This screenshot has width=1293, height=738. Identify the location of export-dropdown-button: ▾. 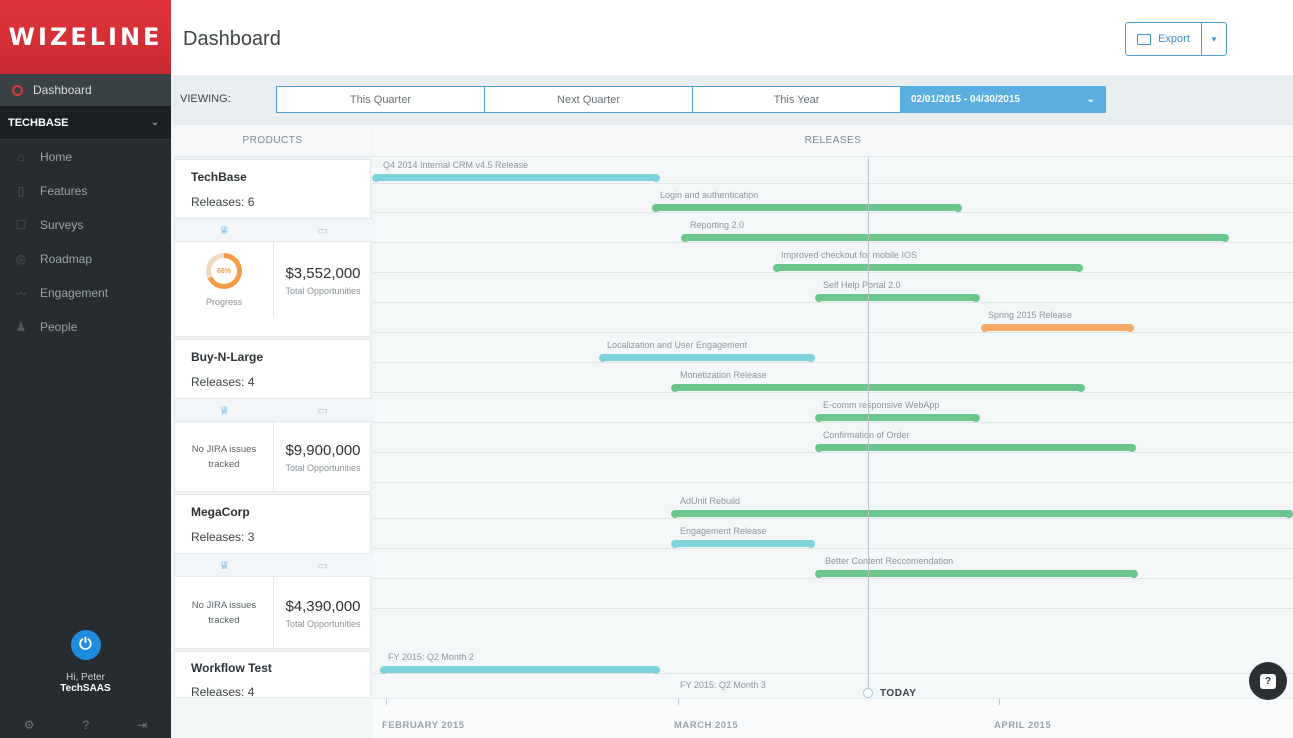
(1214, 39).